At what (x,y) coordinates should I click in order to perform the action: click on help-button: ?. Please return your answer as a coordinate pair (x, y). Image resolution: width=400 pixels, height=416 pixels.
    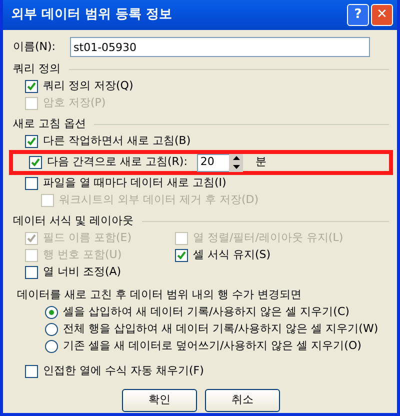
    Looking at the image, I should click on (358, 15).